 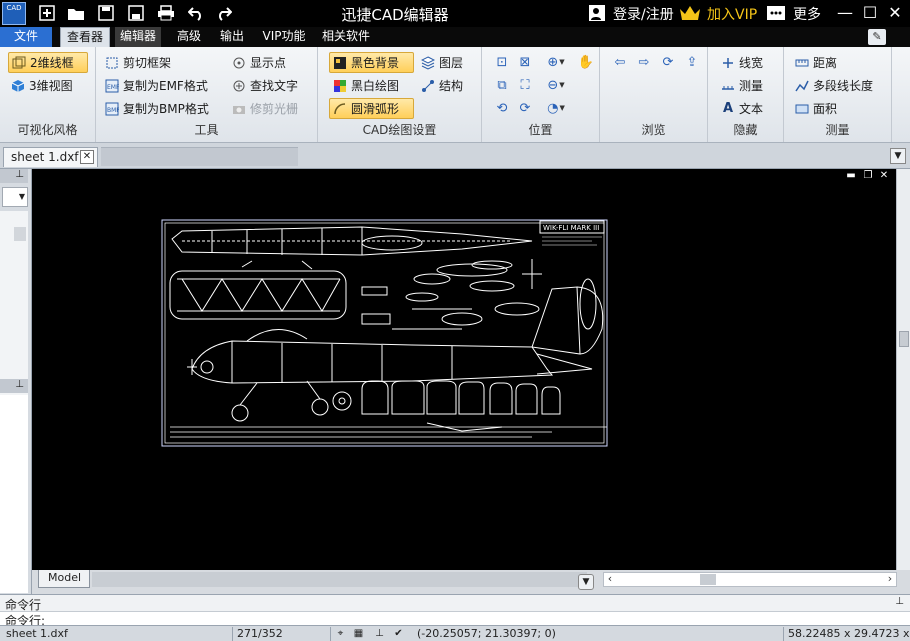 What do you see at coordinates (597, 13) in the screenshot?
I see `user-icon` at bounding box center [597, 13].